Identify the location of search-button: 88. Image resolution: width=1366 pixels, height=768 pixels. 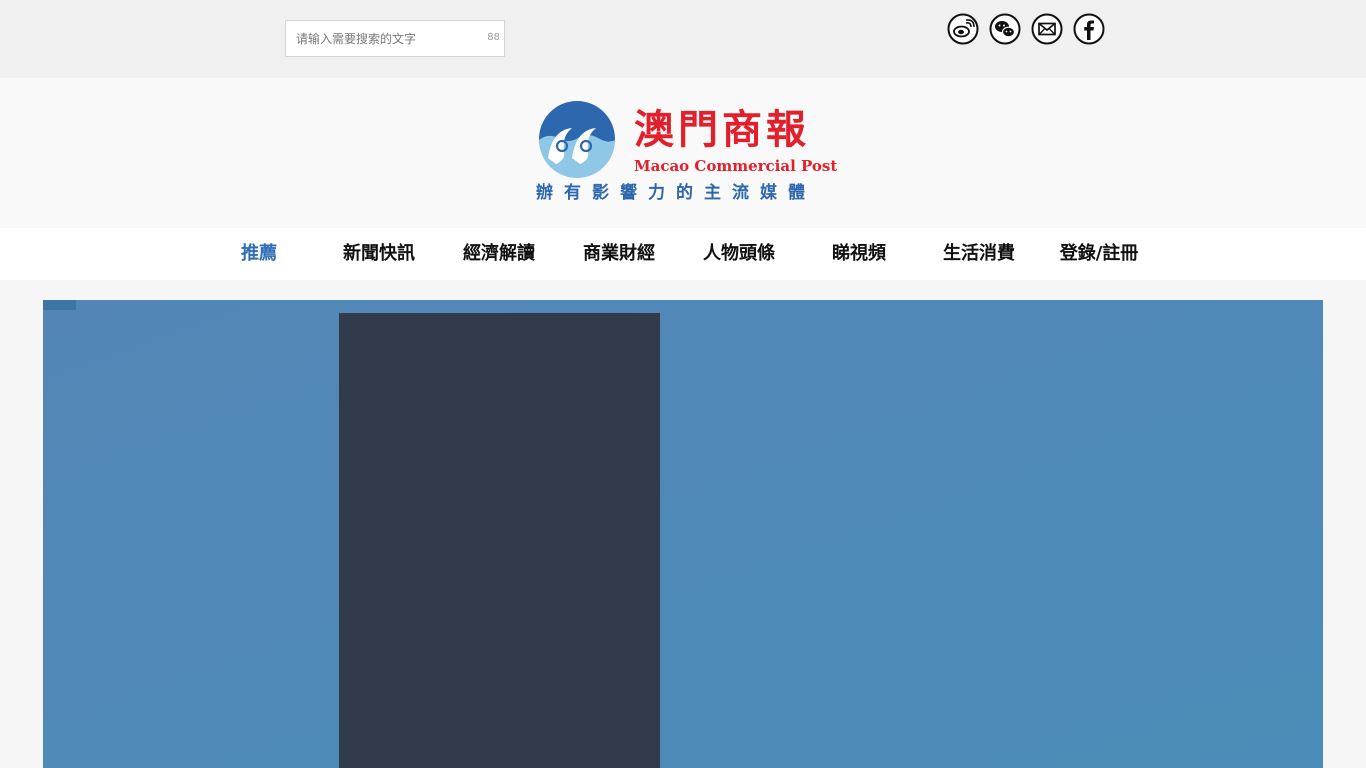
(493, 37).